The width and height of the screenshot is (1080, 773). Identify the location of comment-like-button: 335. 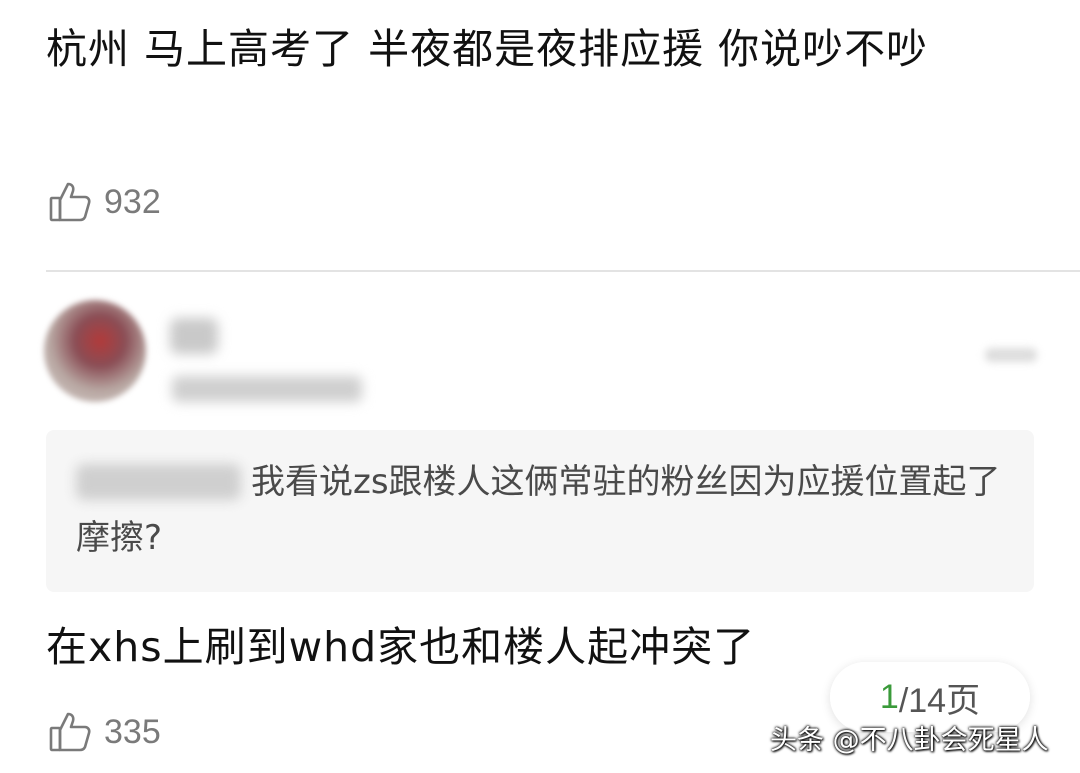
(104, 732).